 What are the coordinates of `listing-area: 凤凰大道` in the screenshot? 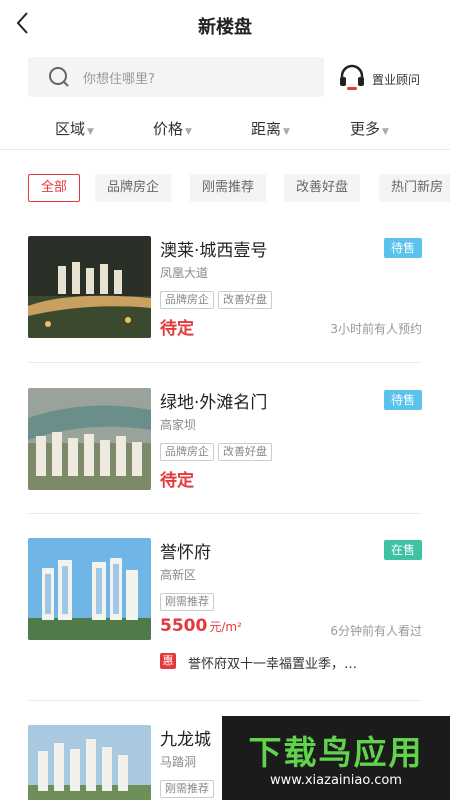 It's located at (184, 273).